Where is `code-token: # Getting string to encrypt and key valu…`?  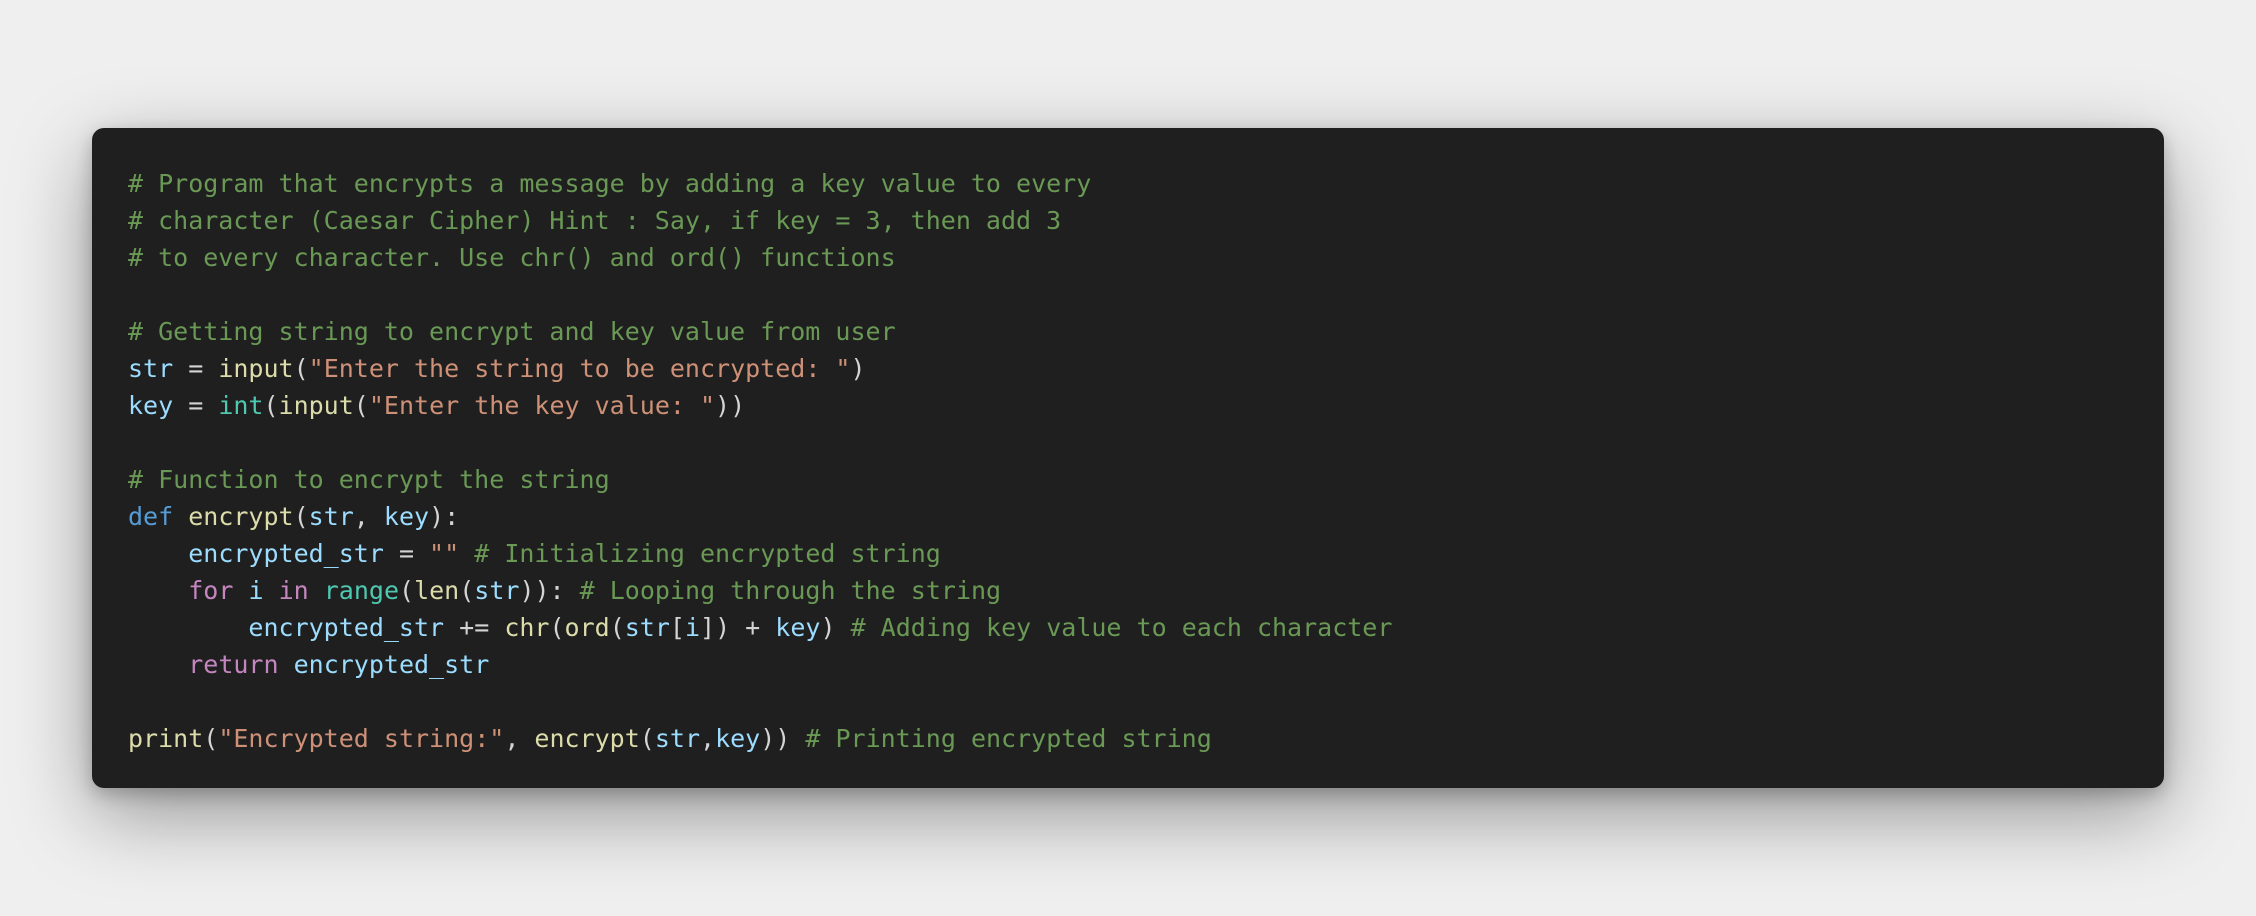 code-token: # Getting string to encrypt and key valu… is located at coordinates (512, 331).